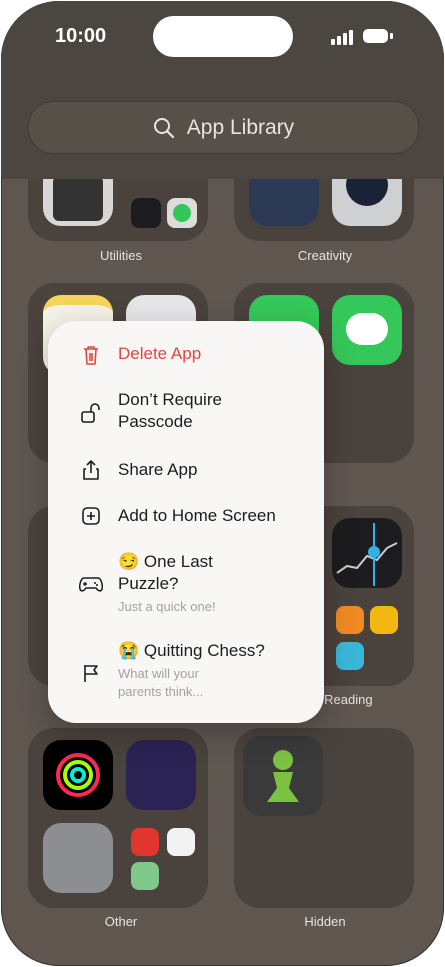  Describe the element at coordinates (160, 353) in the screenshot. I see `delete-app-label: Delete App` at that location.